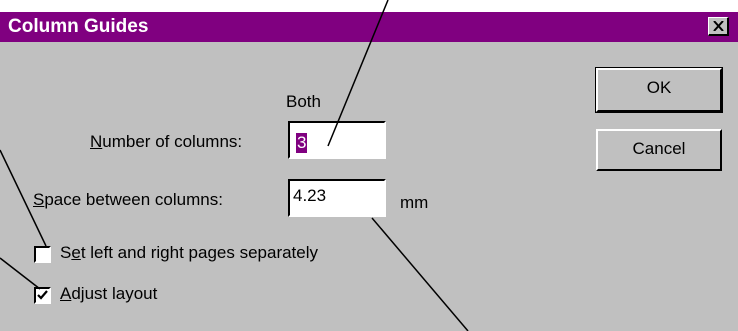 This screenshot has height=331, width=738. What do you see at coordinates (128, 199) in the screenshot?
I see `space-between-columns-label: Space between columns:` at bounding box center [128, 199].